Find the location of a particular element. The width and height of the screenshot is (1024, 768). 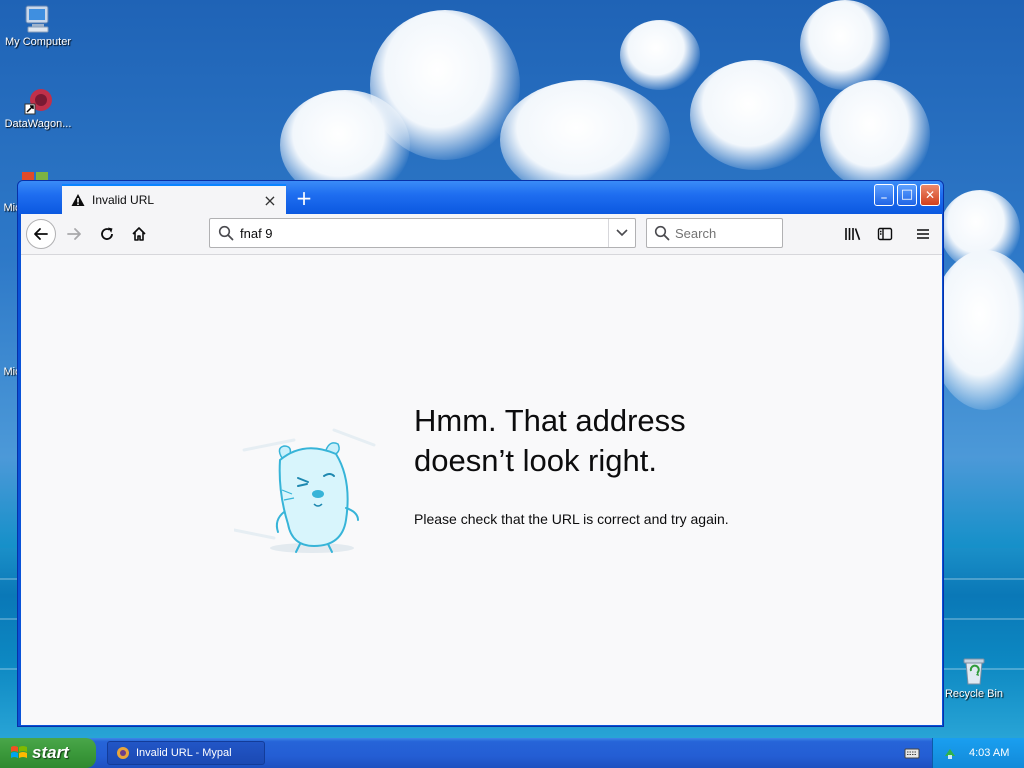

maximize-button: □ is located at coordinates (907, 195).